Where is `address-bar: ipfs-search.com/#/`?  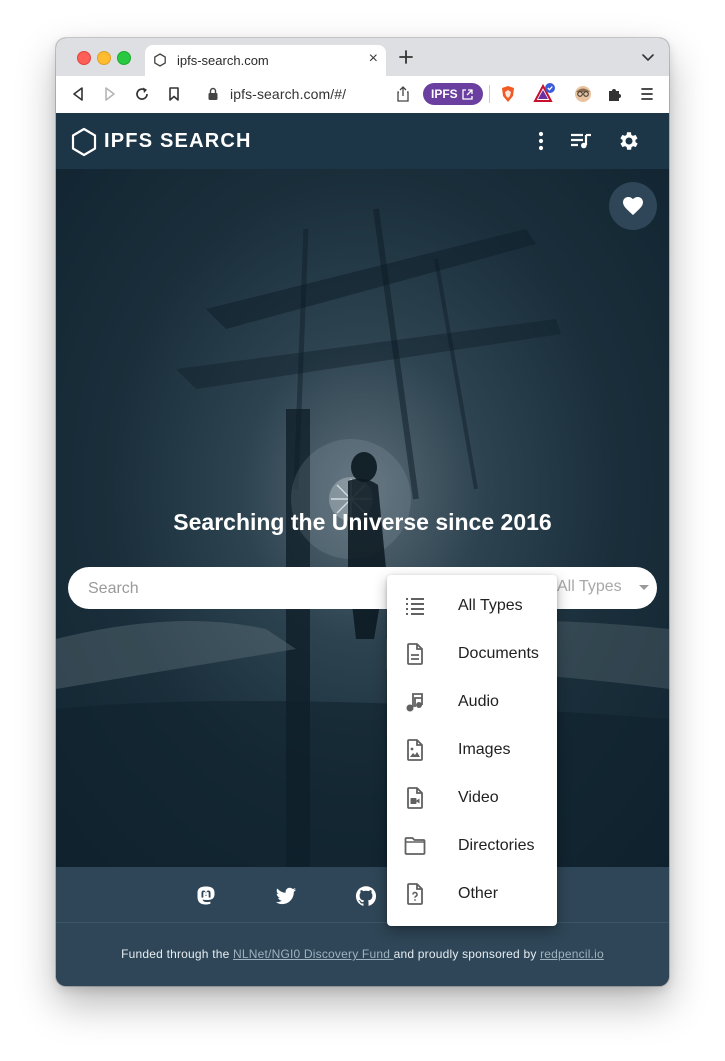 address-bar: ipfs-search.com/#/ is located at coordinates (309, 94).